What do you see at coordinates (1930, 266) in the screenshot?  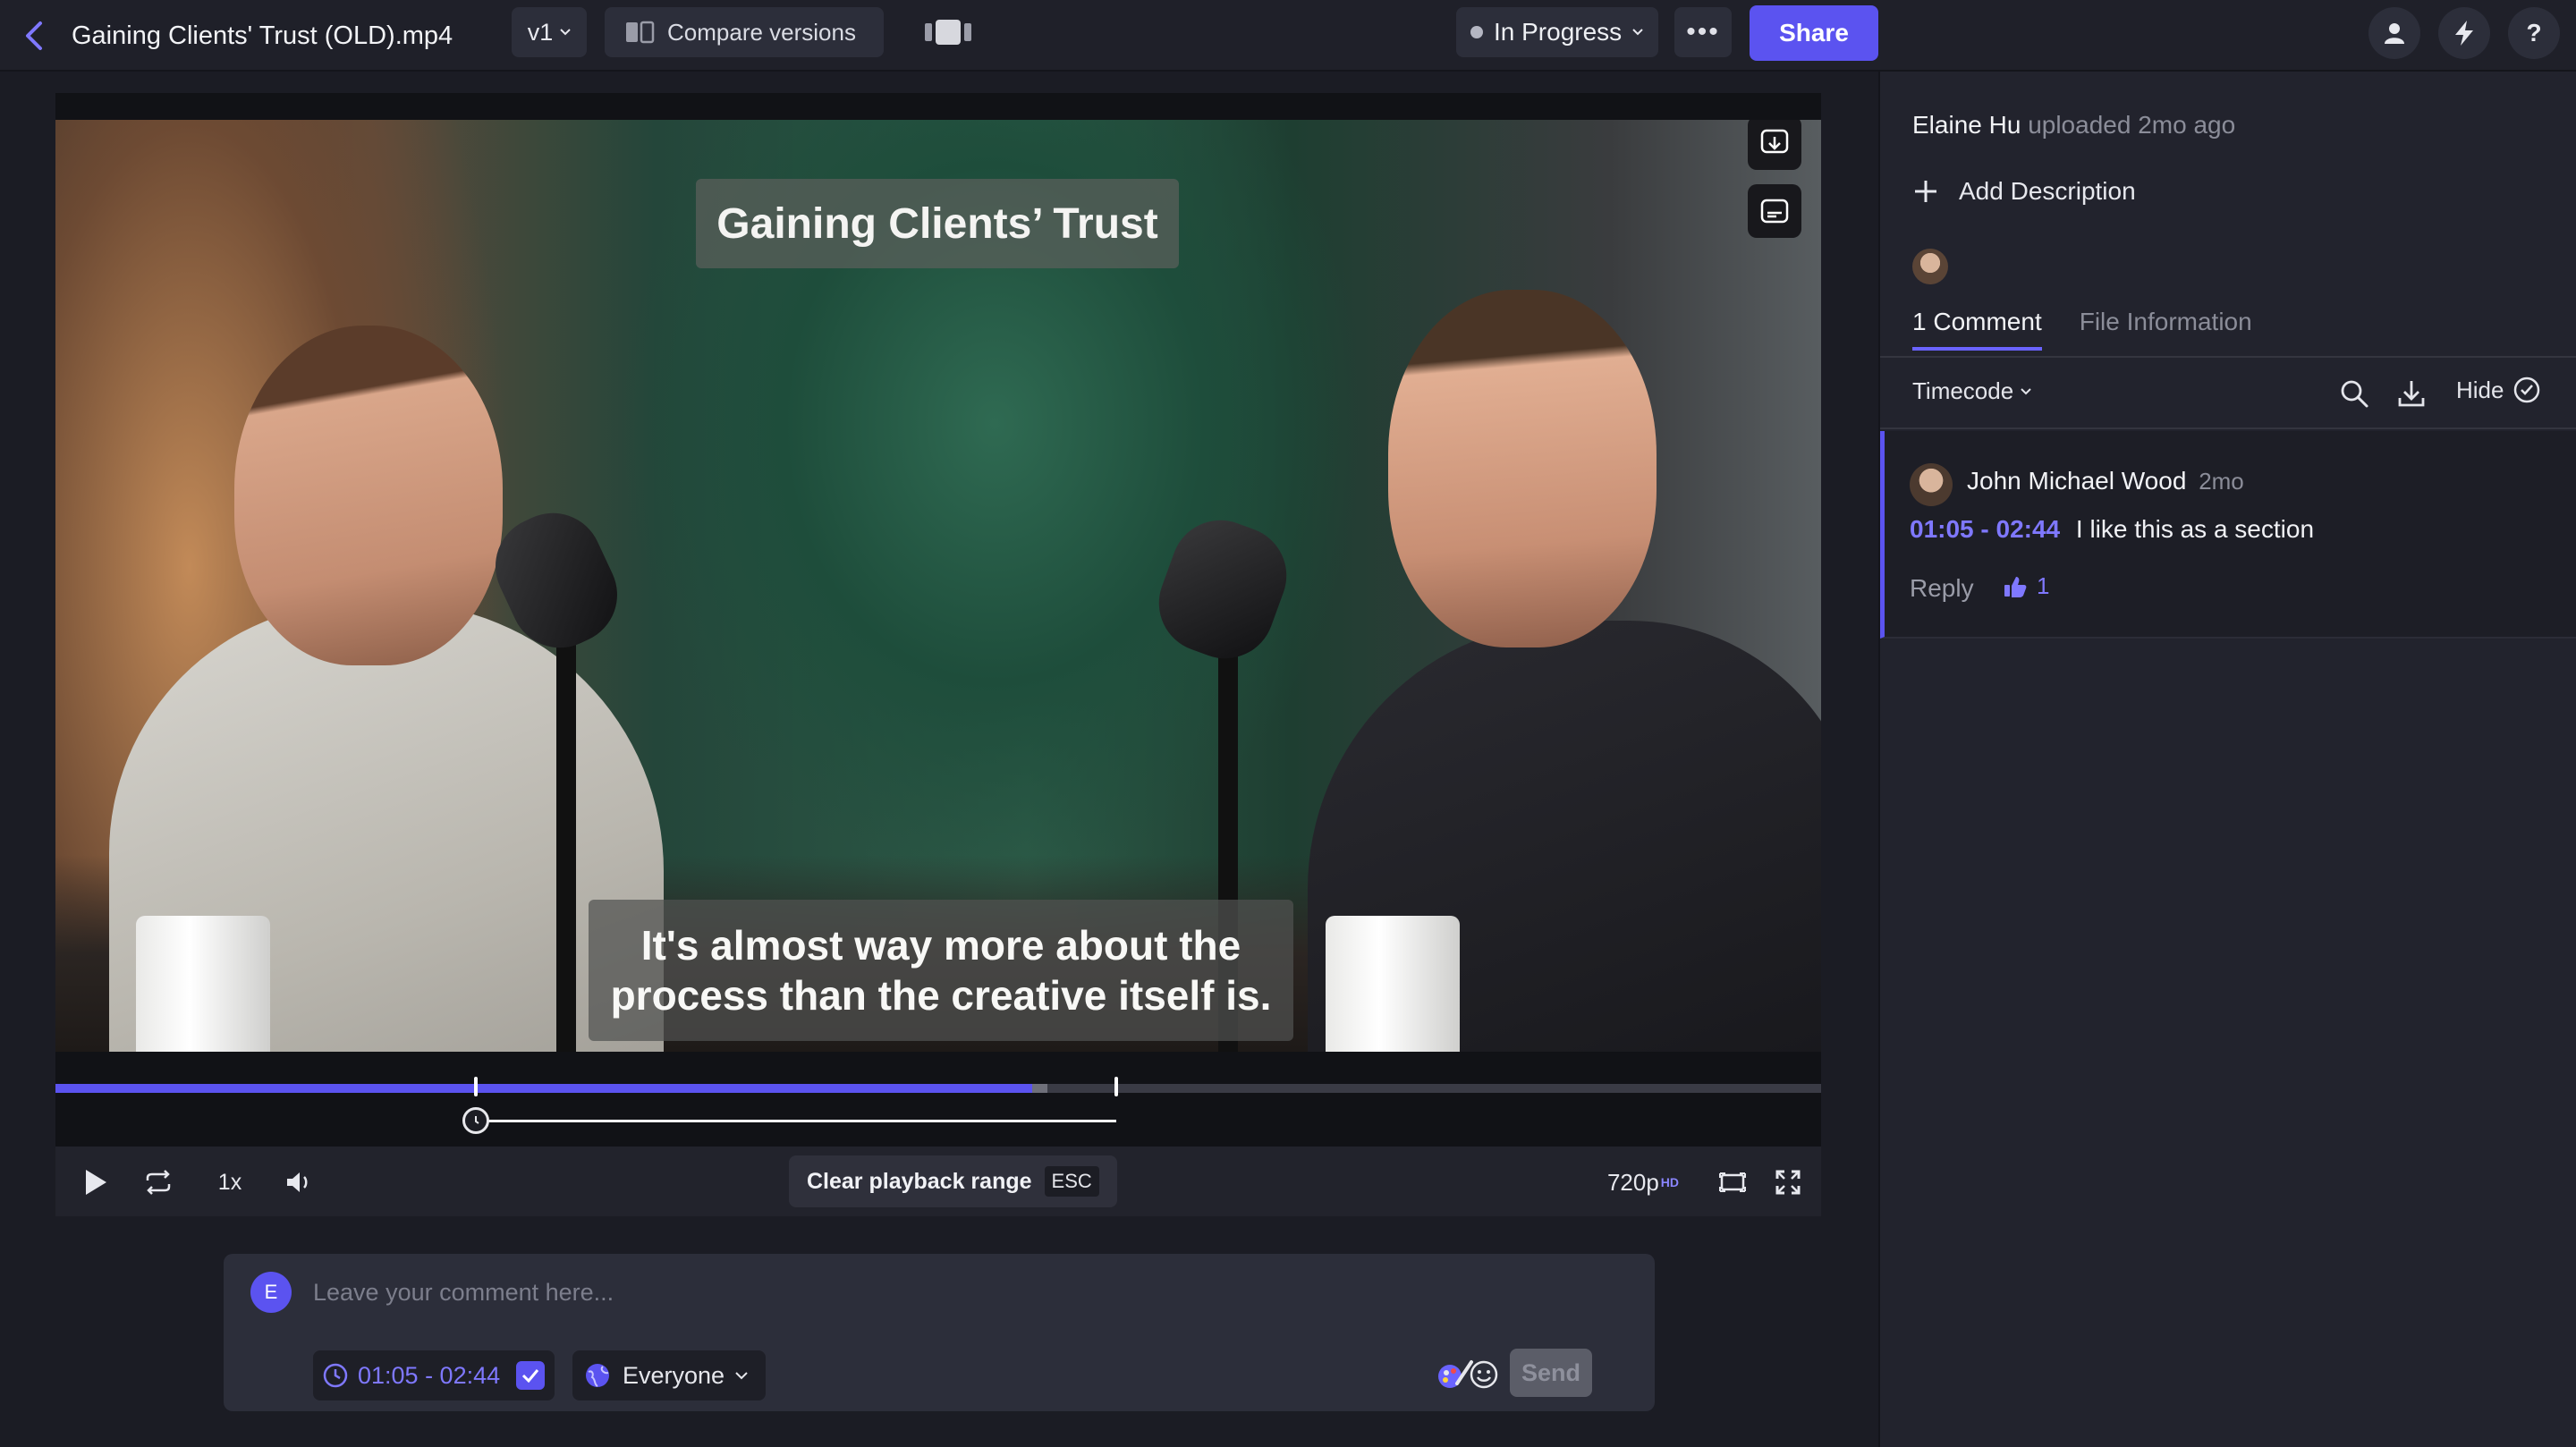 I see `viewer-avatar` at bounding box center [1930, 266].